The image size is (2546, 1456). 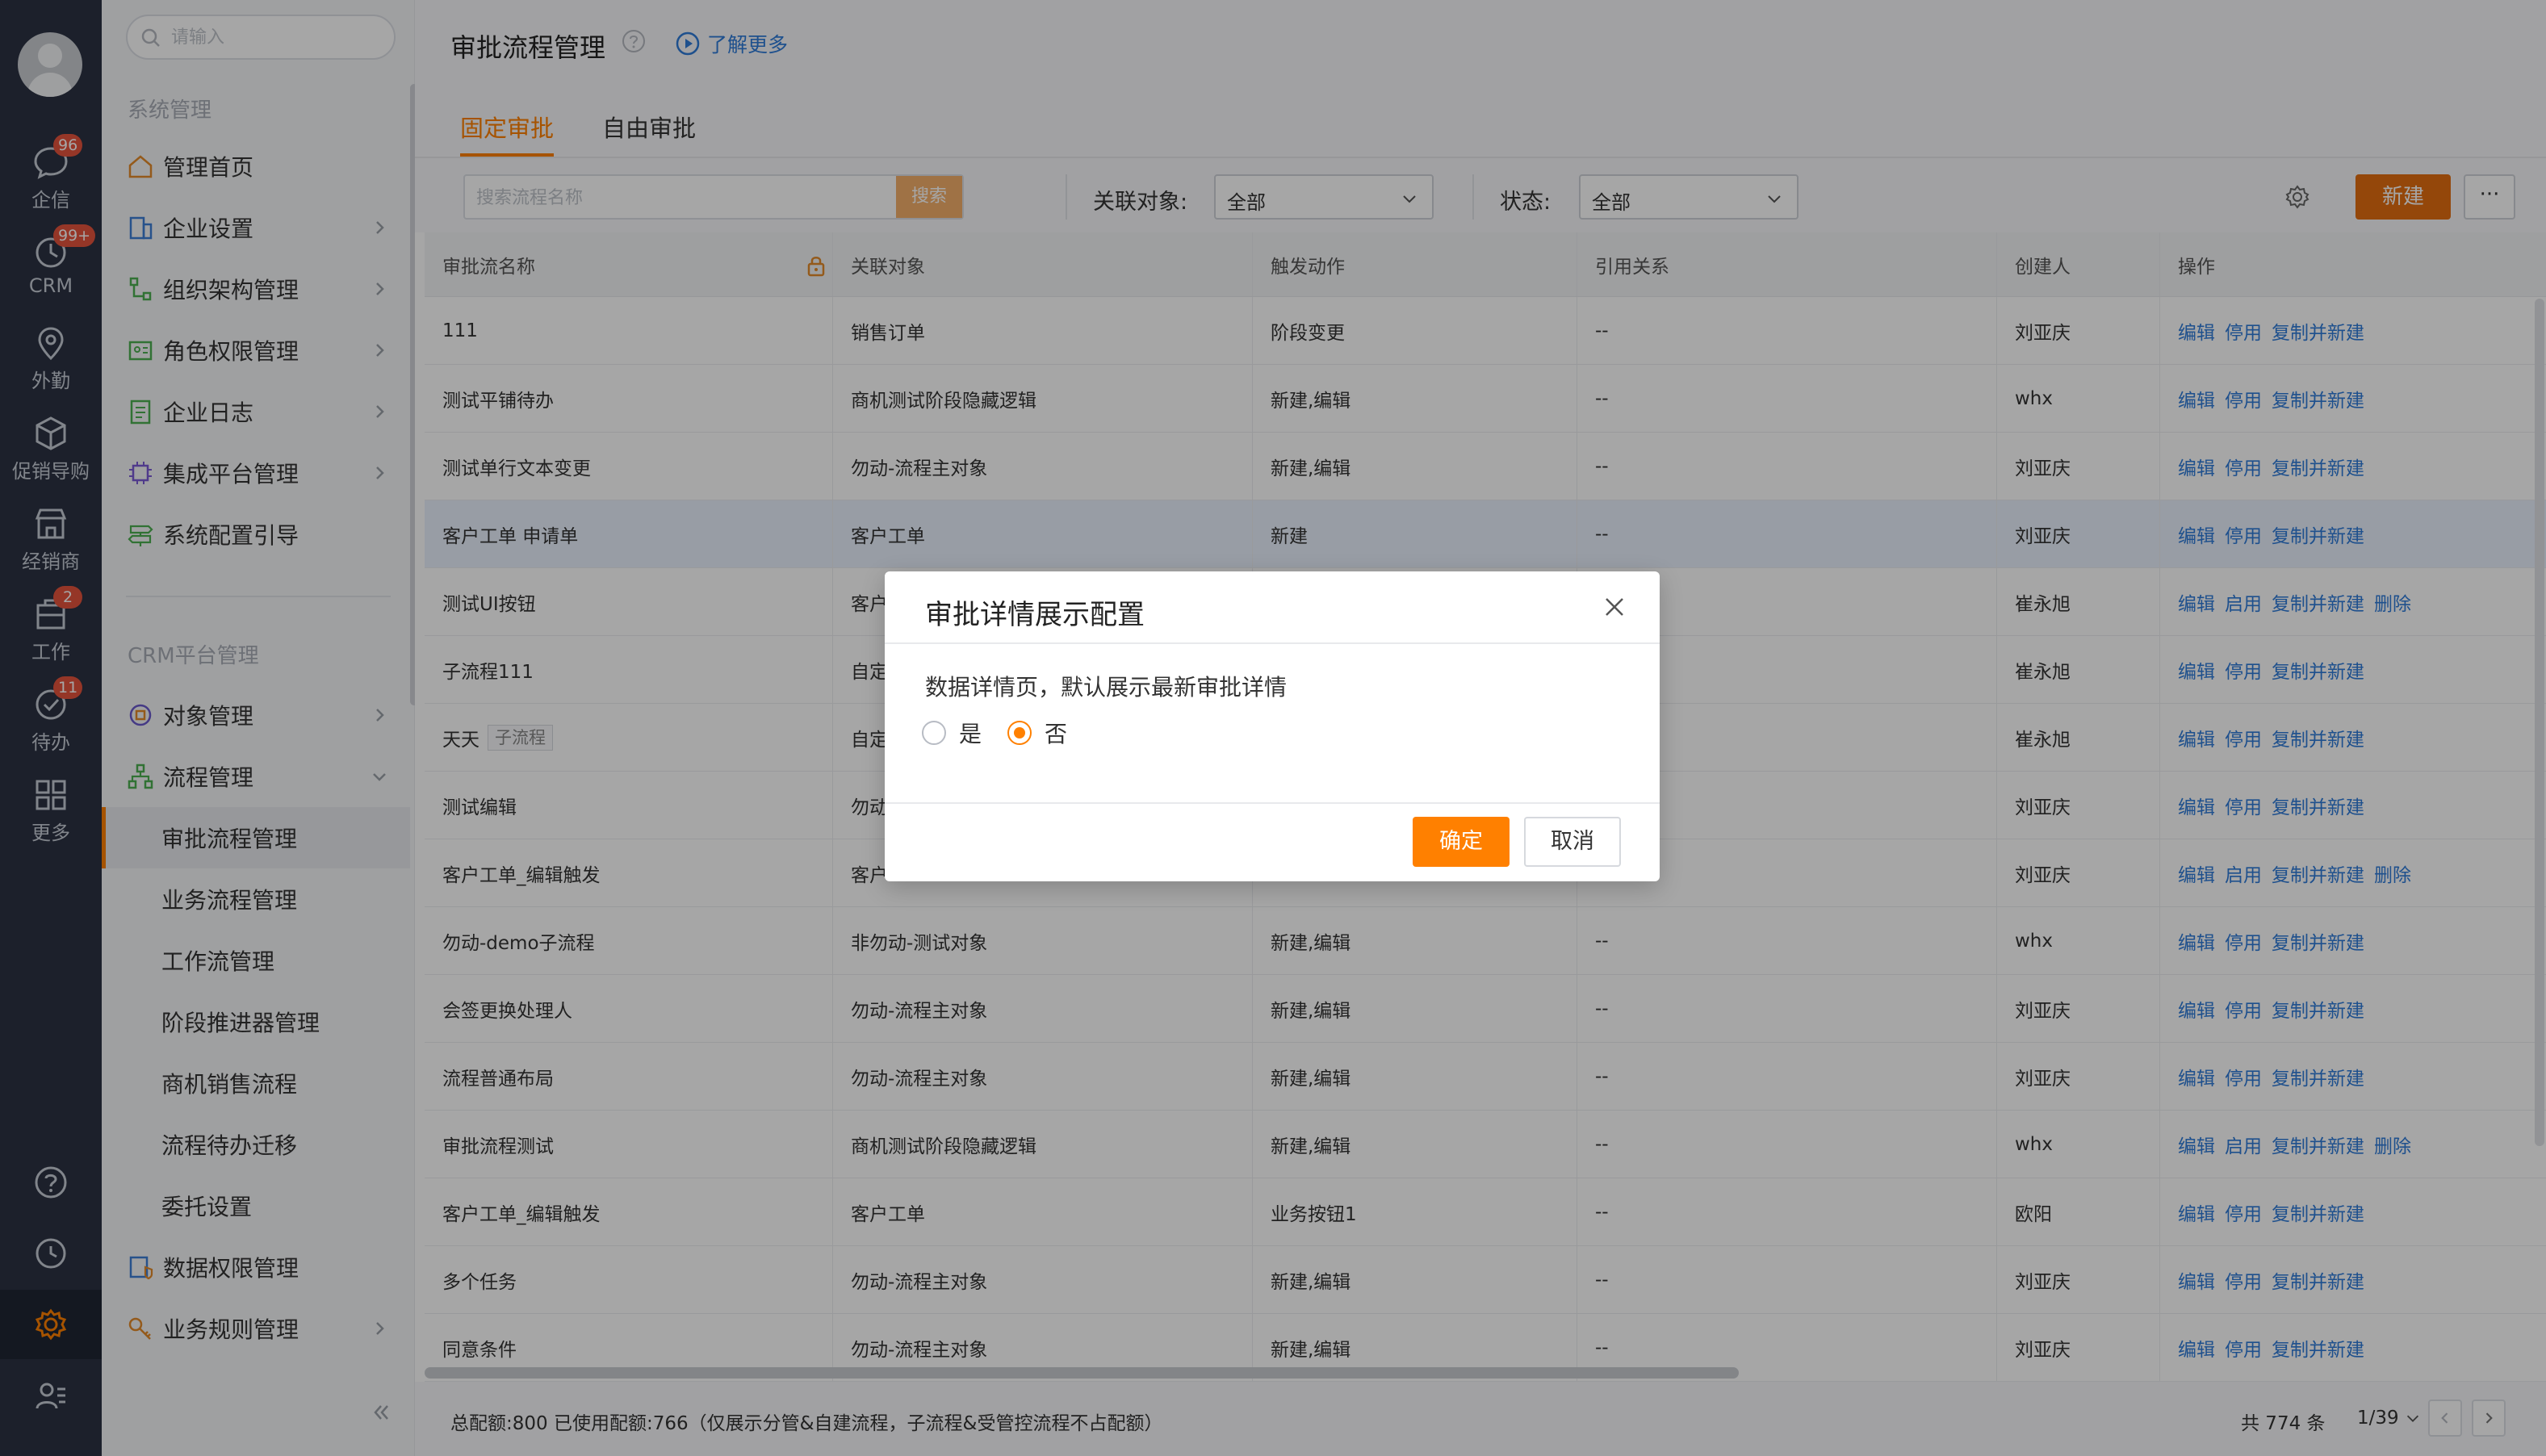 What do you see at coordinates (970, 734) in the screenshot?
I see `radio-yes-label: 是` at bounding box center [970, 734].